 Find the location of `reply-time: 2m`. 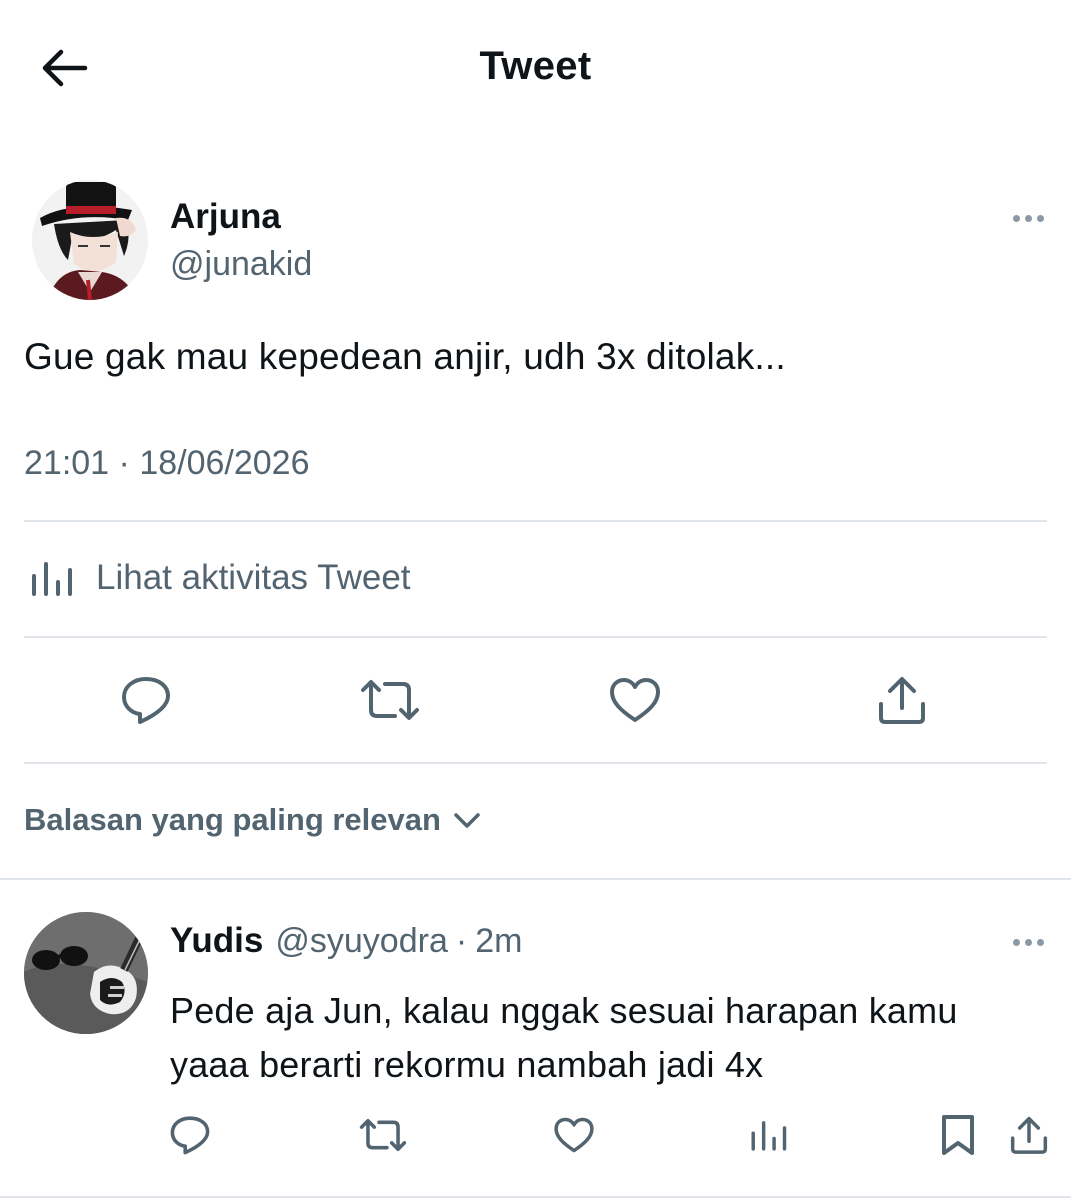

reply-time: 2m is located at coordinates (498, 941).